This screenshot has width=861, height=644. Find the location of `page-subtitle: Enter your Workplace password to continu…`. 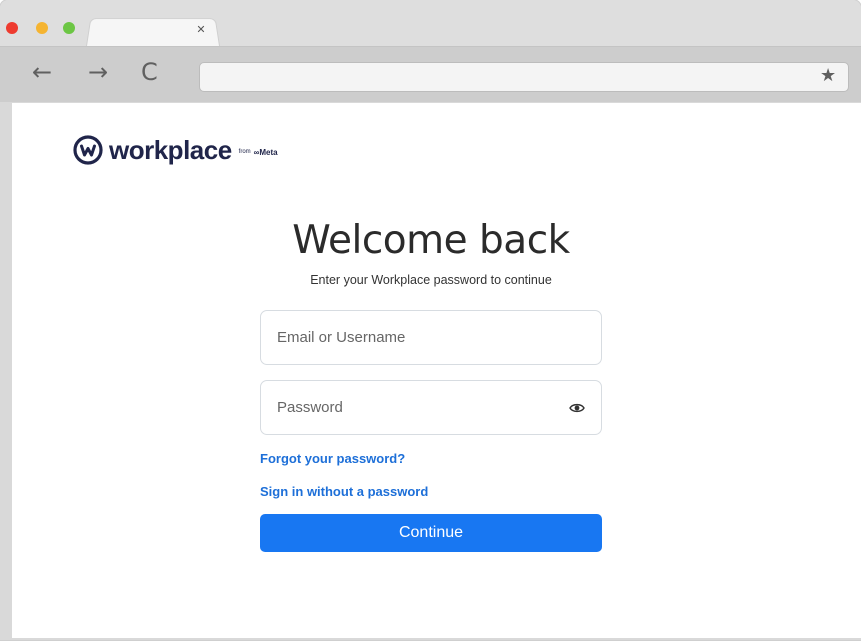

page-subtitle: Enter your Workplace password to continu… is located at coordinates (431, 280).